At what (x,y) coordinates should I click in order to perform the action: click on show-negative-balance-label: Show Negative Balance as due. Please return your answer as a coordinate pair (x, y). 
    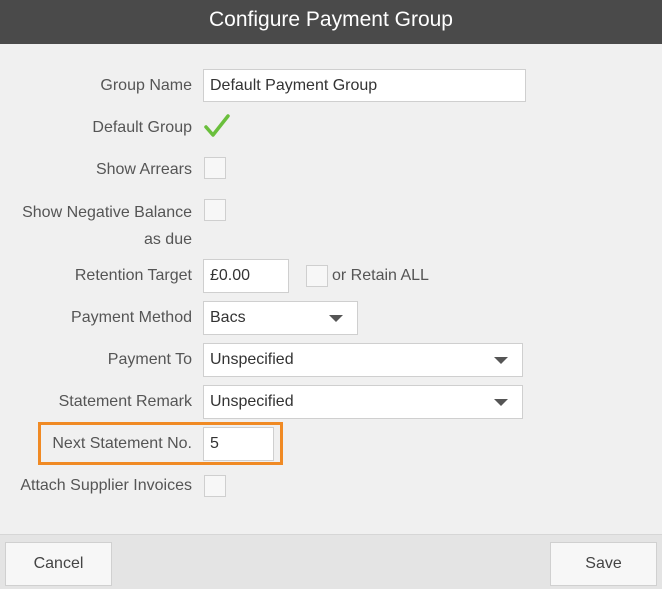
    Looking at the image, I should click on (107, 226).